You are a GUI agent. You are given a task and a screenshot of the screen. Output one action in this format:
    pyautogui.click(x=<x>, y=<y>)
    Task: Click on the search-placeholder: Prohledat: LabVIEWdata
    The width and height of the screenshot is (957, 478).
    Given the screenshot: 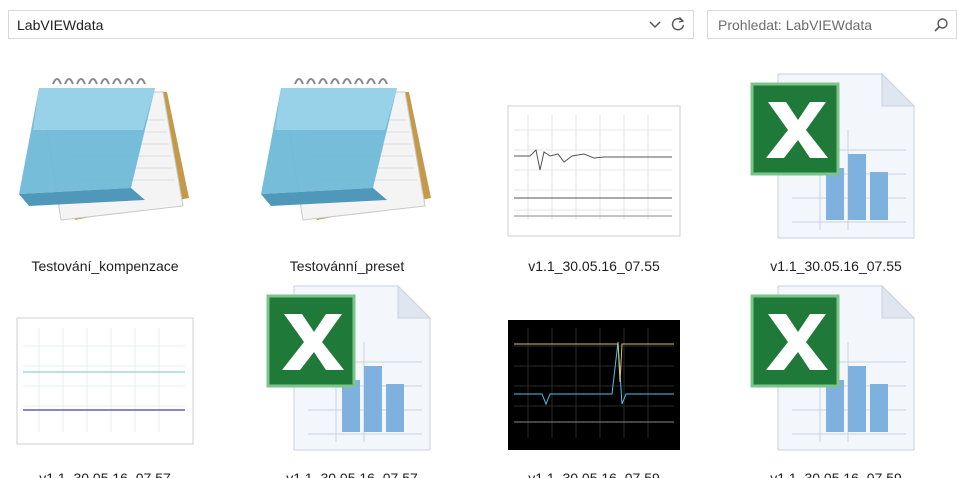 What is the action you would take?
    pyautogui.click(x=795, y=25)
    